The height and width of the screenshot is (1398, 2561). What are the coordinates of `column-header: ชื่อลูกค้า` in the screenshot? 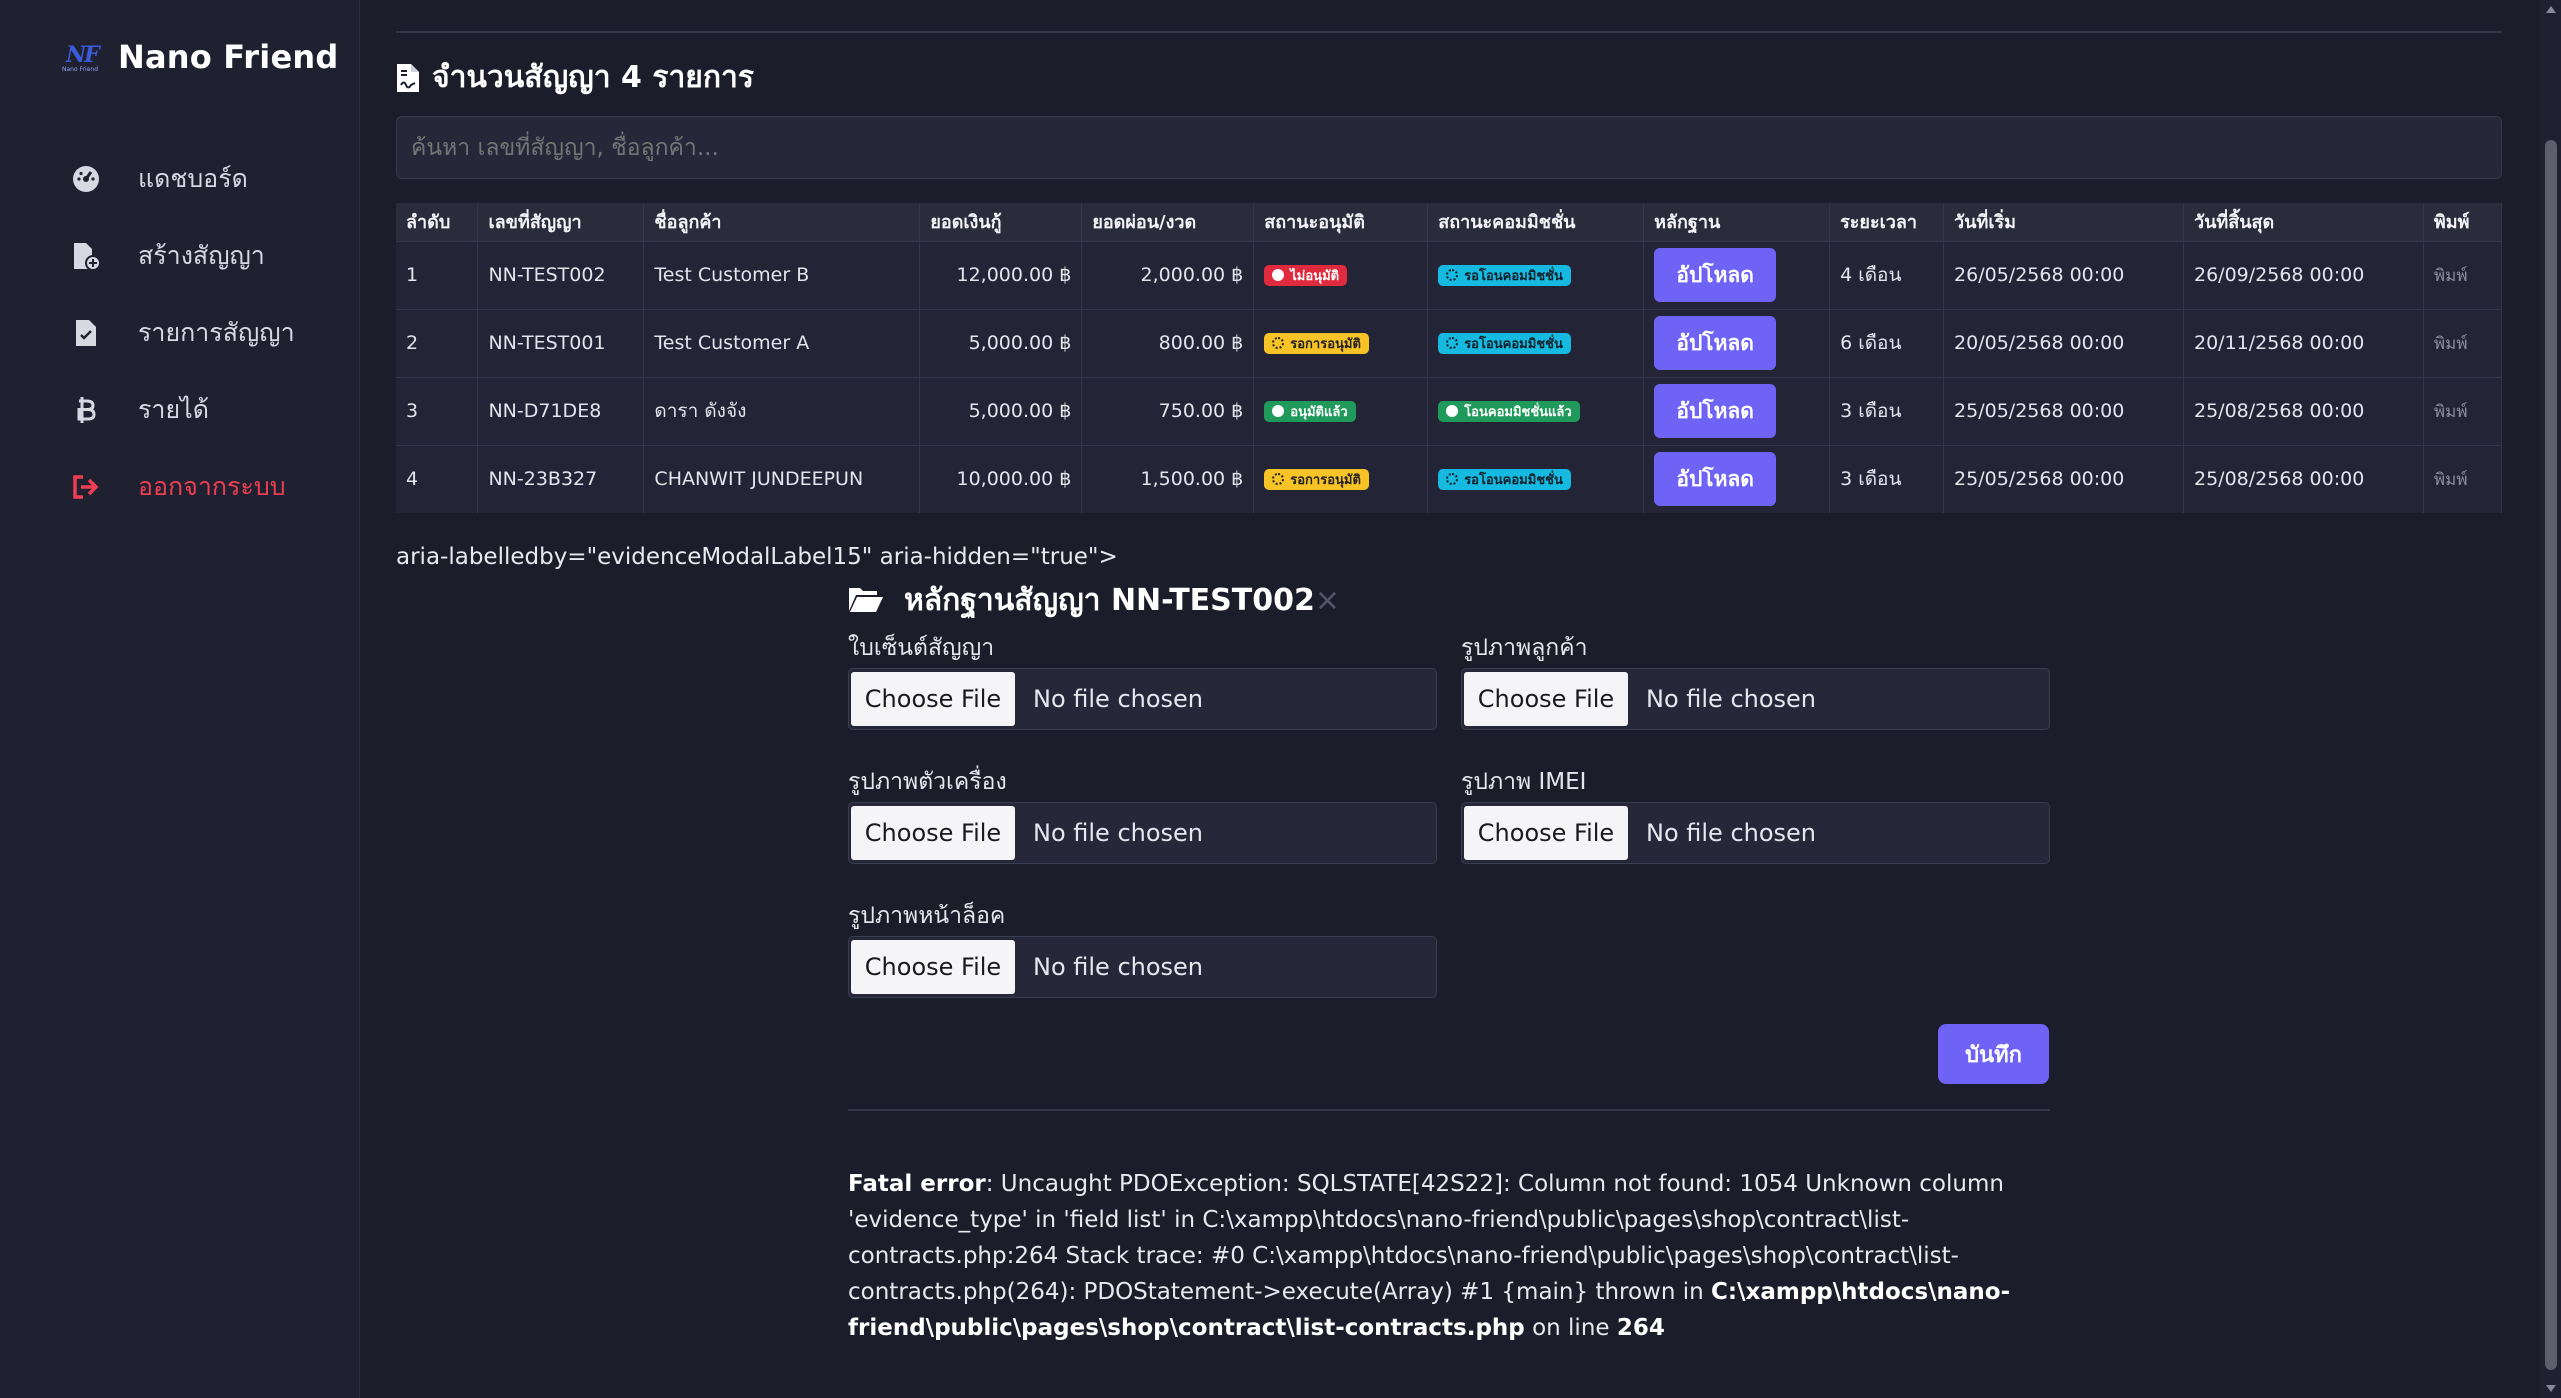 It's located at (782, 222).